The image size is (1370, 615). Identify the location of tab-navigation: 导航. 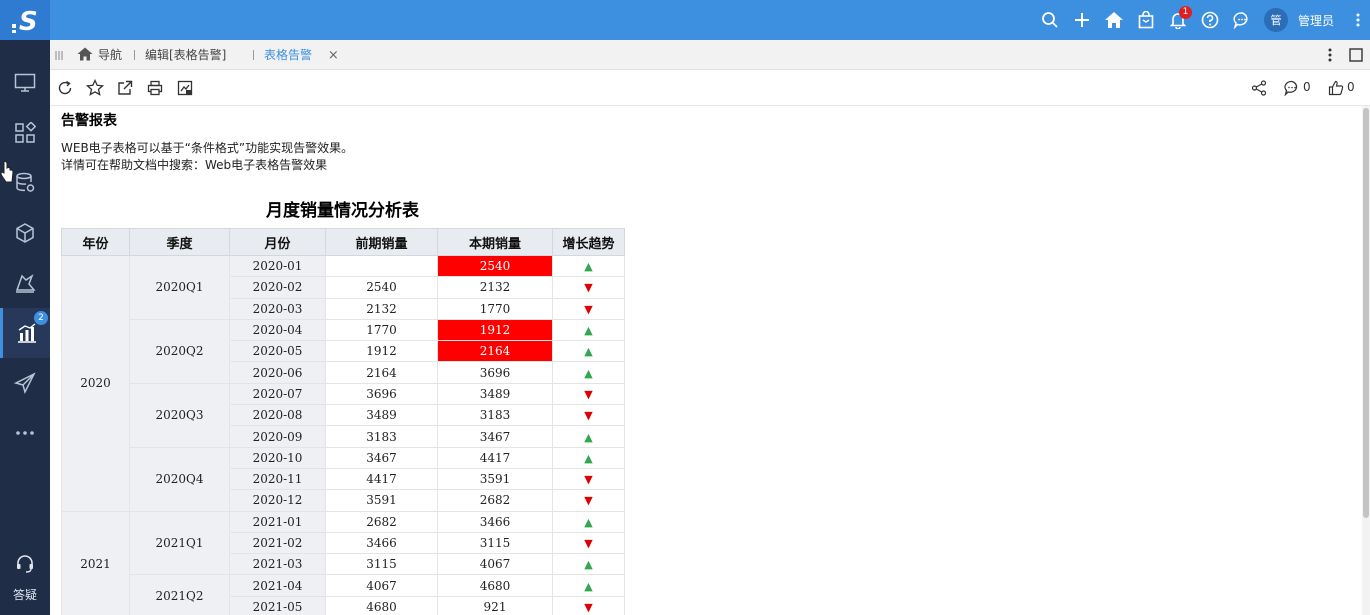
(99, 55).